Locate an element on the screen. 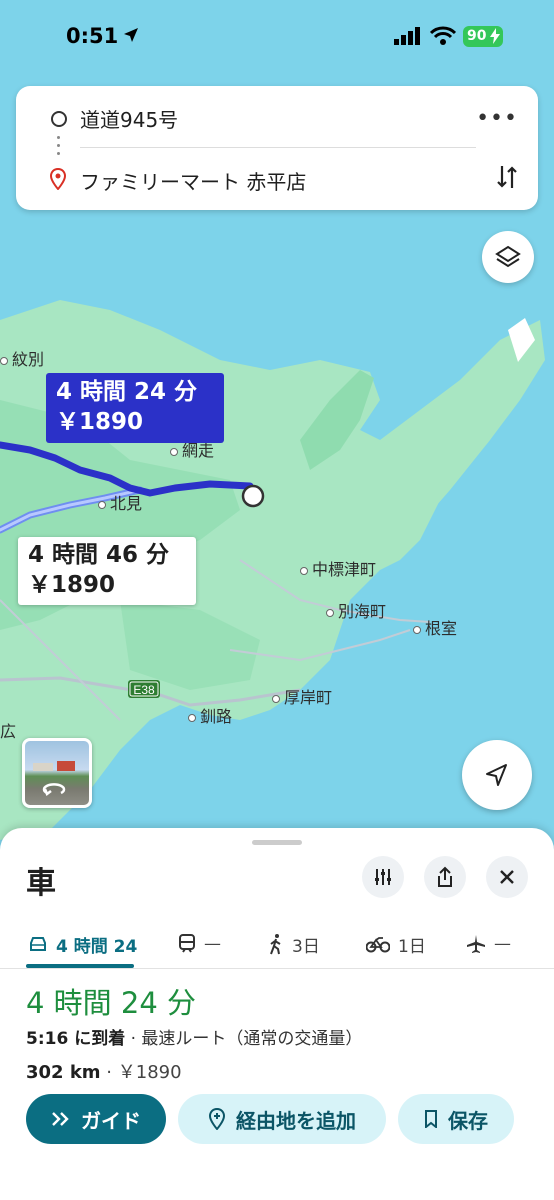  close-button is located at coordinates (507, 877).